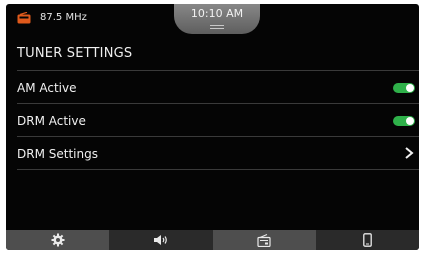 The image size is (425, 253). Describe the element at coordinates (47, 88) in the screenshot. I see `setting-label: AM Active` at that location.